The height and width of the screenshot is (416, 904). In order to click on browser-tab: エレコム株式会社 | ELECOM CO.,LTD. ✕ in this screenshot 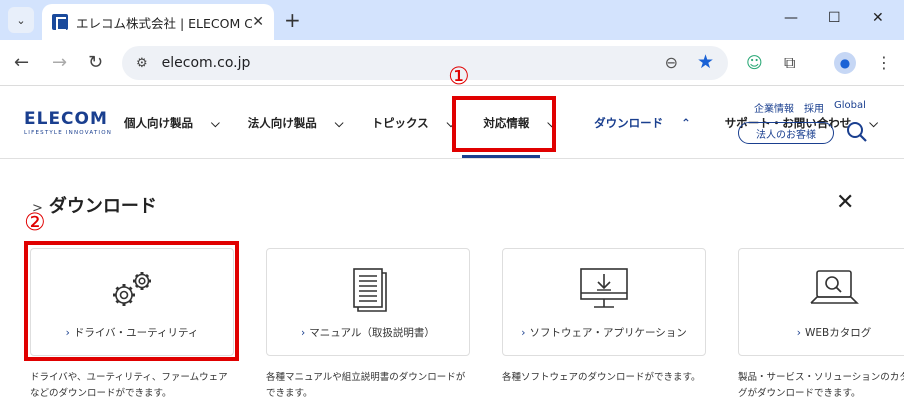, I will do `click(158, 22)`.